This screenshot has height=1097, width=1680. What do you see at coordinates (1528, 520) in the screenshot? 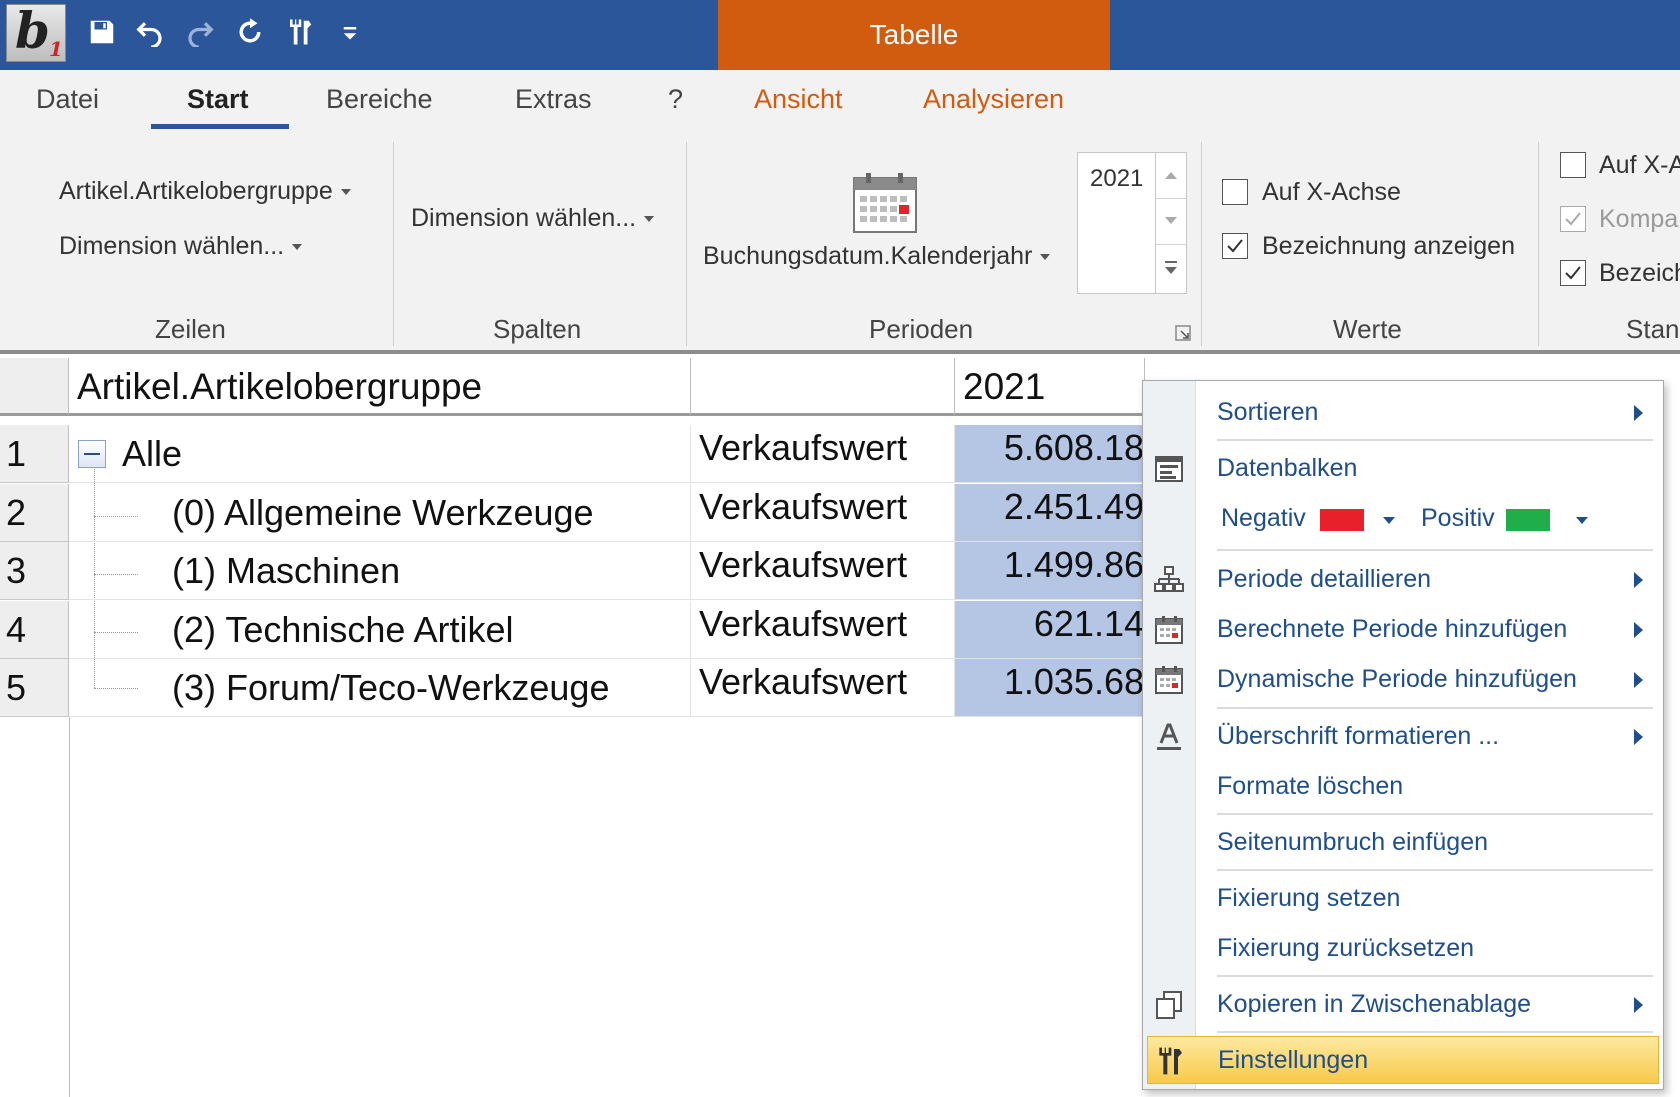
I see `positiv-color-swatch` at bounding box center [1528, 520].